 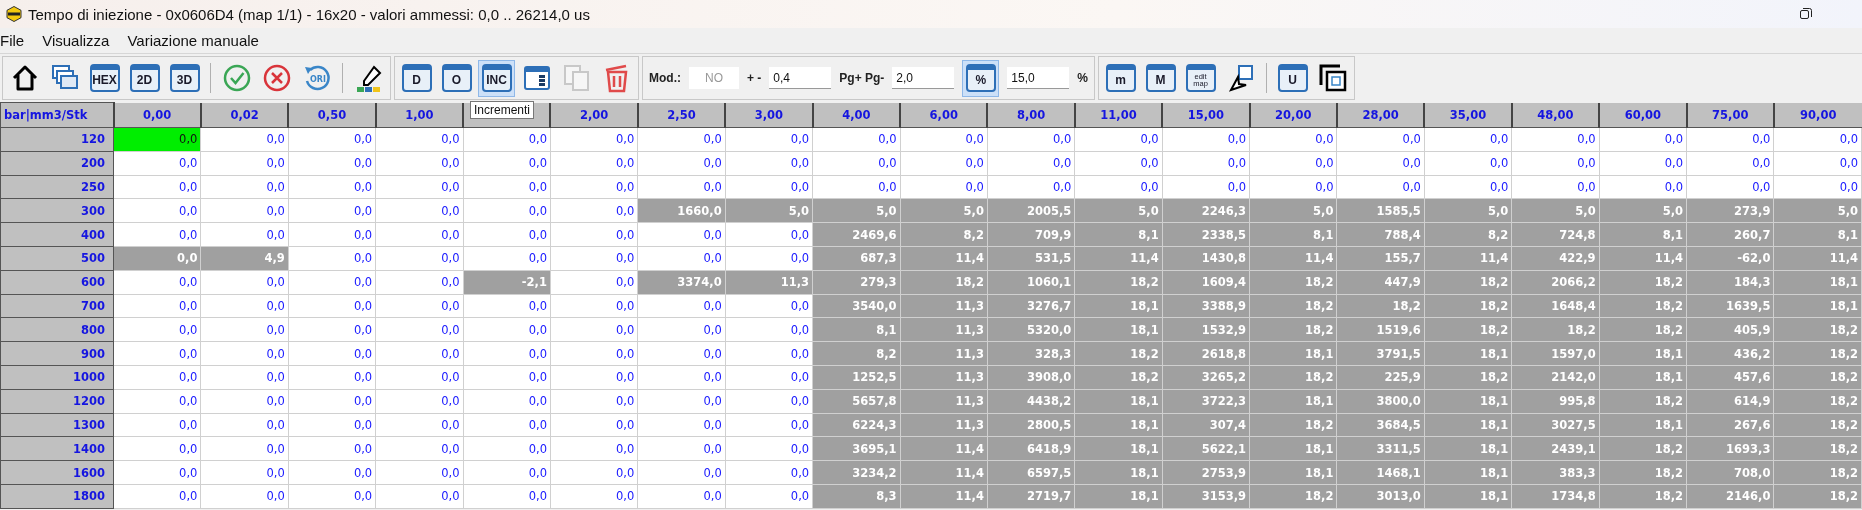 I want to click on column-header: 3,00, so click(x=769, y=115).